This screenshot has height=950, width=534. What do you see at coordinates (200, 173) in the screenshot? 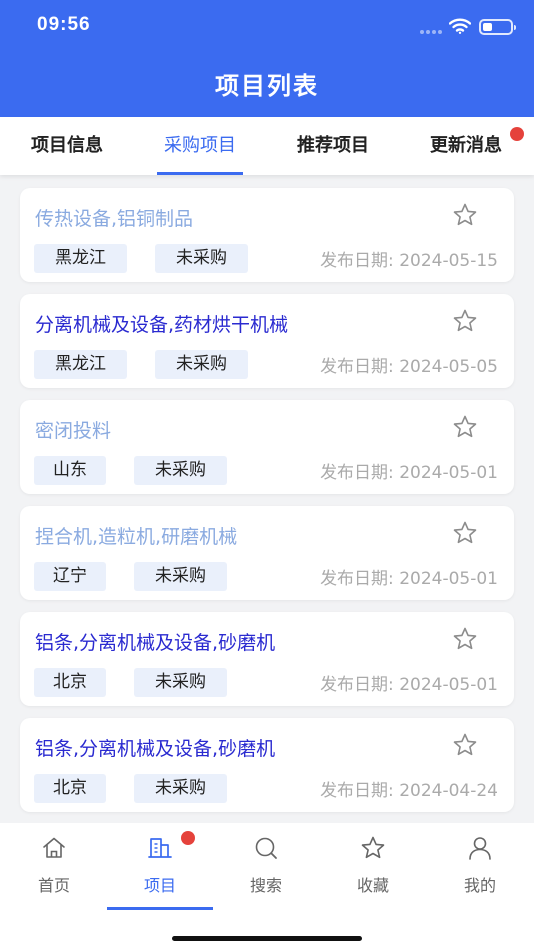
I see `active-tab-indicator` at bounding box center [200, 173].